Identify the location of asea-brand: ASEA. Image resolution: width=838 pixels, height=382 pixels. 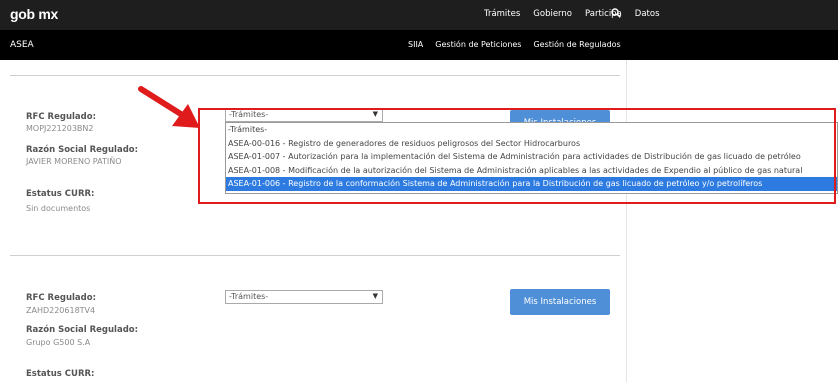
(22, 45).